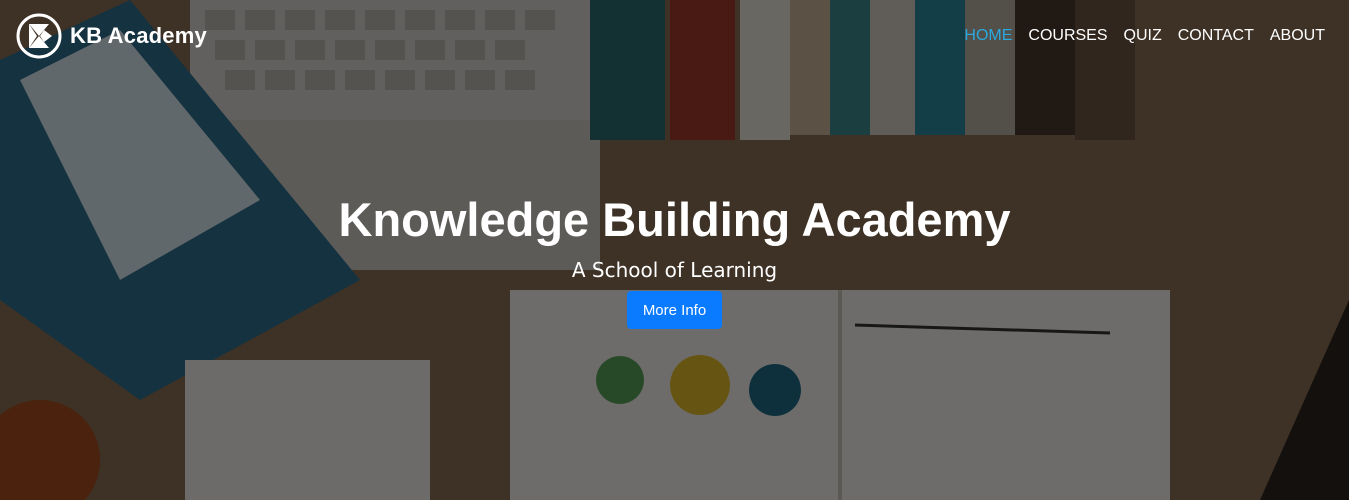 The width and height of the screenshot is (1349, 500). I want to click on brand-link: KB Academy, so click(111, 36).